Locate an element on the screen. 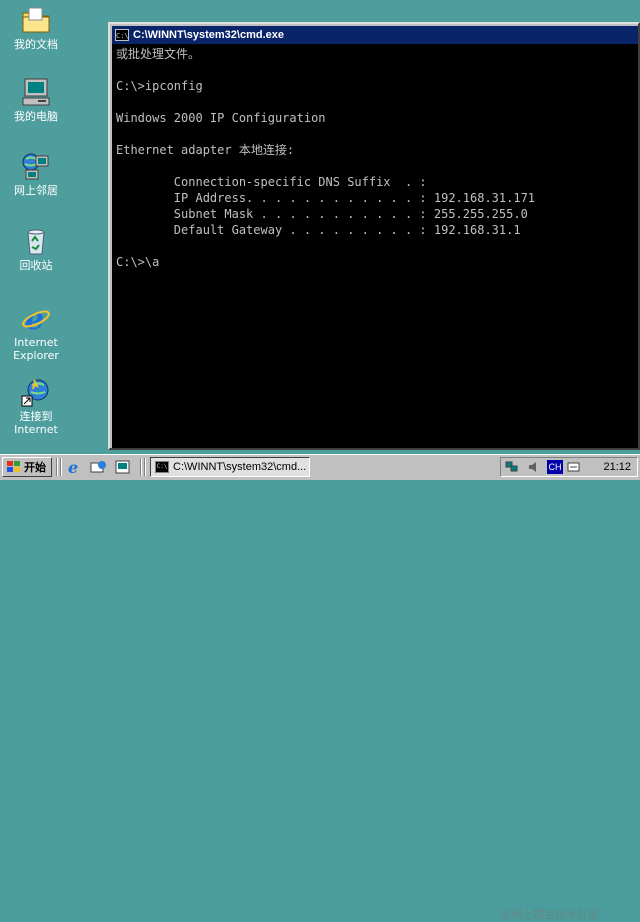 This screenshot has height=922, width=640. svg-text: e is located at coordinates (73, 467).